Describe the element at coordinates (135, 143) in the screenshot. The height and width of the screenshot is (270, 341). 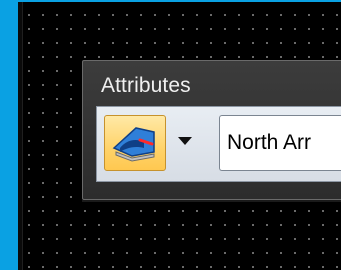
I see `active-level-button` at that location.